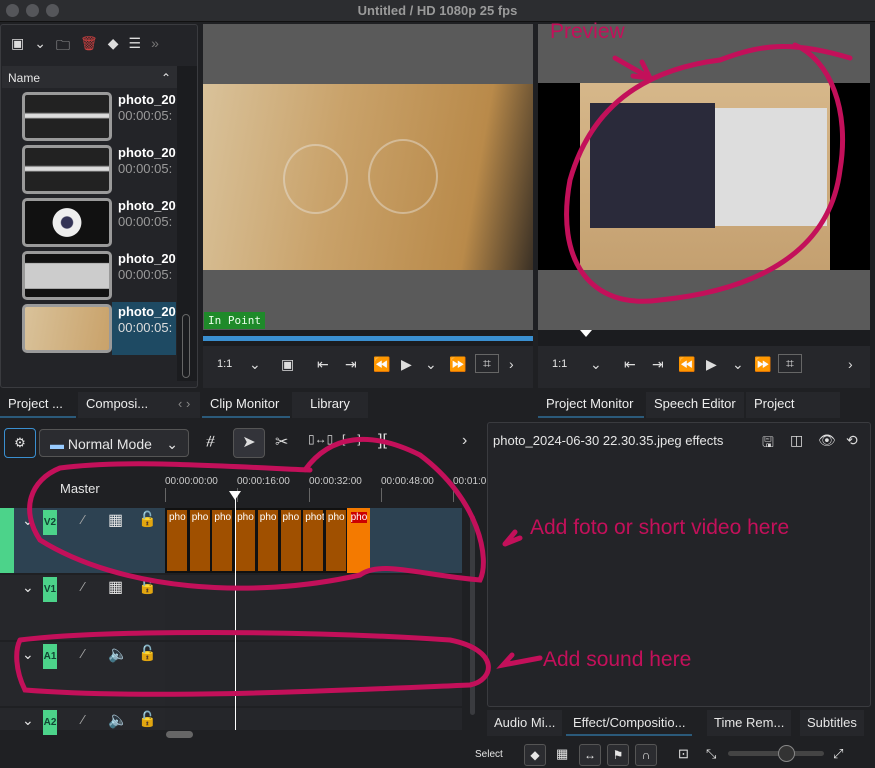  Describe the element at coordinates (587, 31) in the screenshot. I see `annotation-preview: Preview` at that location.